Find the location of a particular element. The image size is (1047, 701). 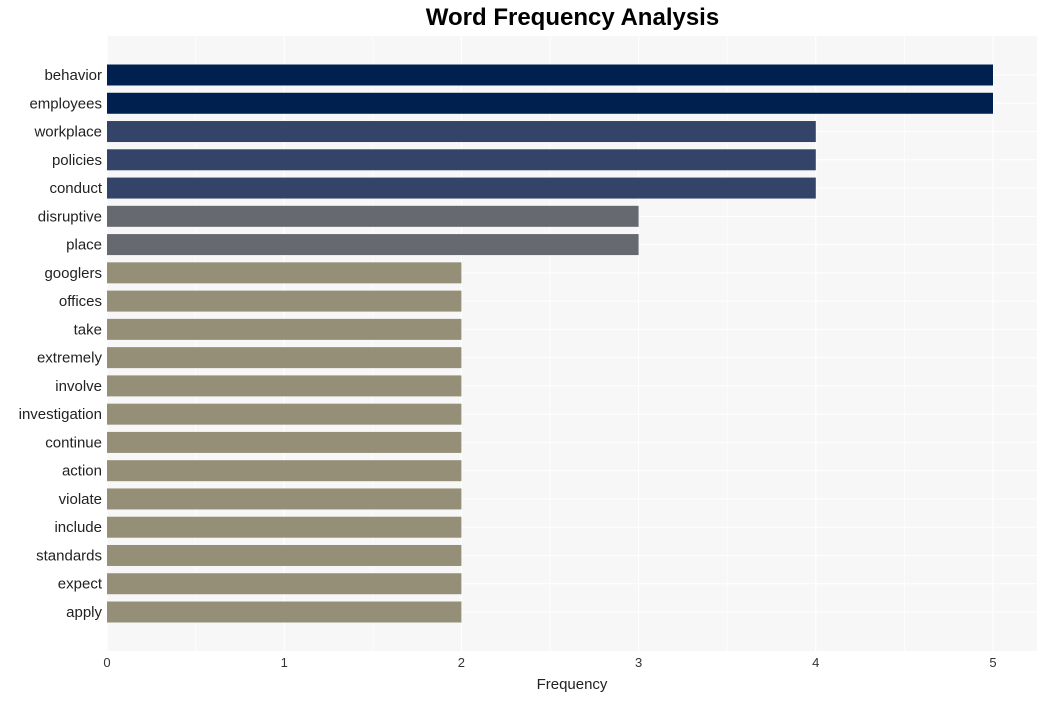

bar-googlers is located at coordinates (284, 273).